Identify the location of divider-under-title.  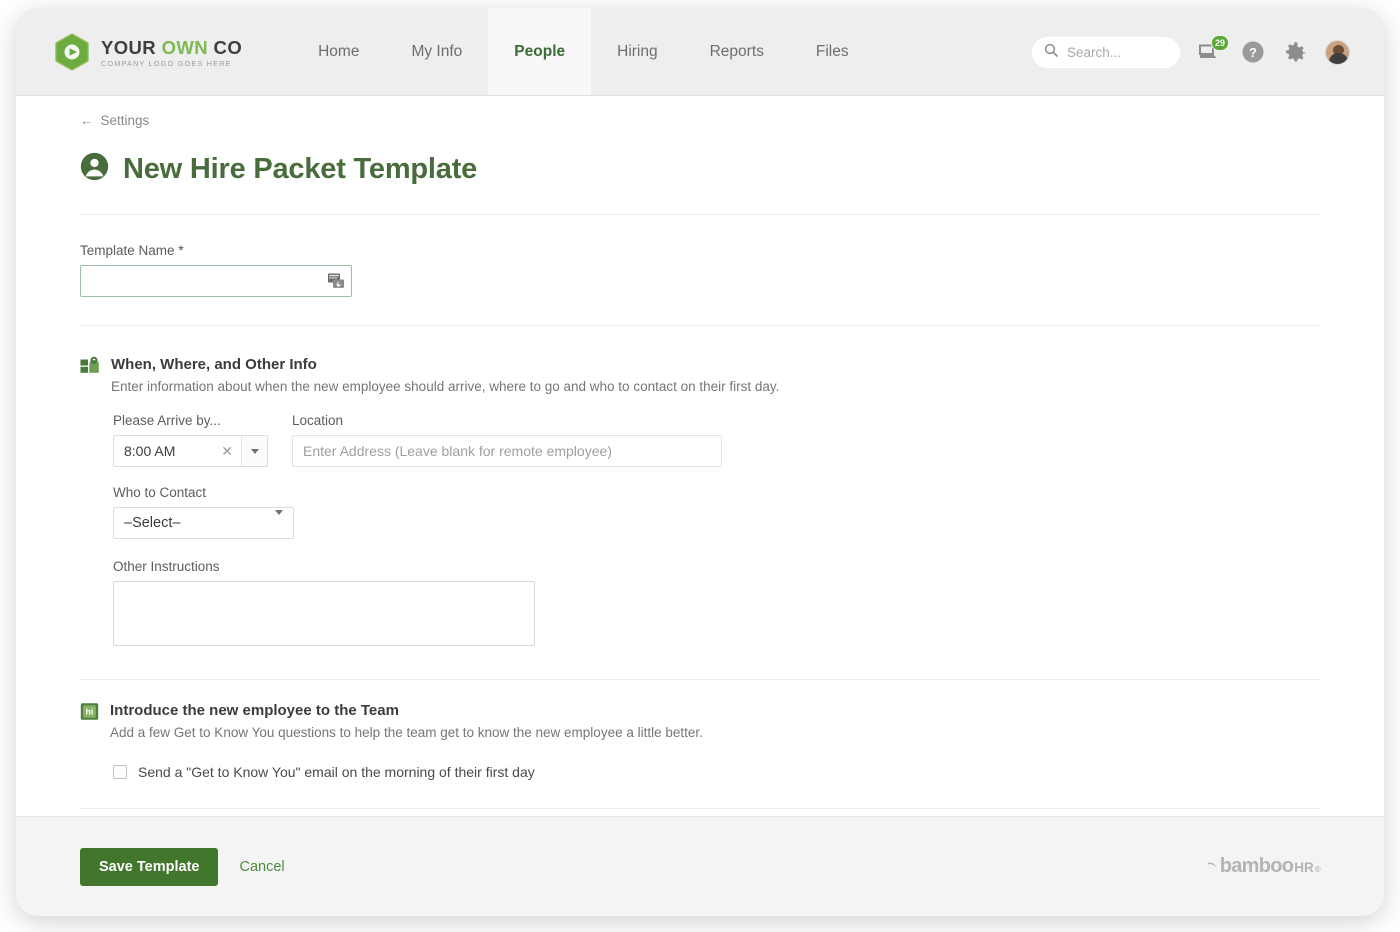
(700, 214).